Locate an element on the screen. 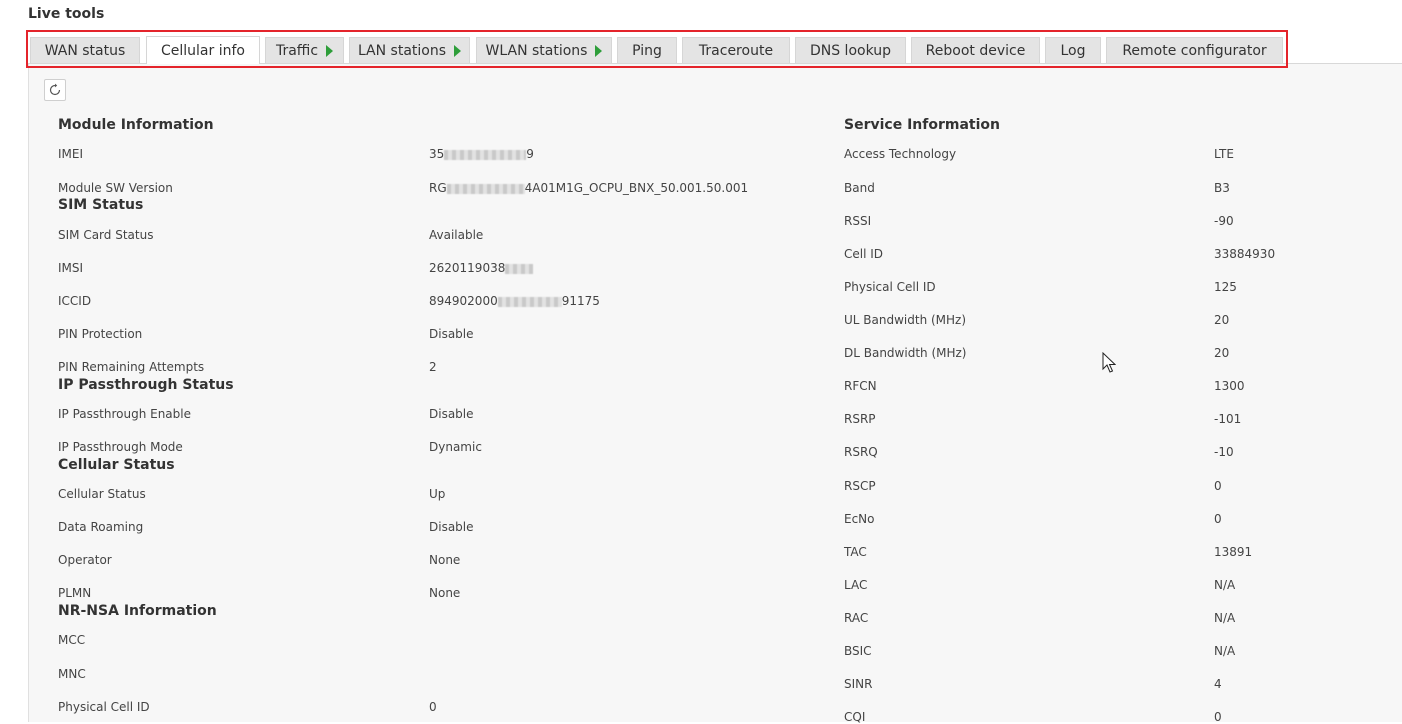 Image resolution: width=1402 pixels, height=724 pixels. tab-label: LAN stations is located at coordinates (402, 50).